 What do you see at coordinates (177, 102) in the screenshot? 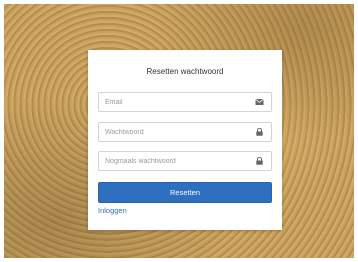
I see `email-input` at bounding box center [177, 102].